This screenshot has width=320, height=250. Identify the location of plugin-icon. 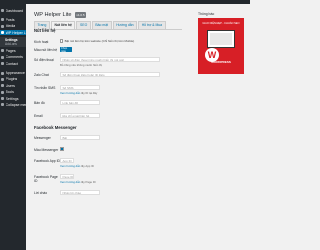
(2, 33).